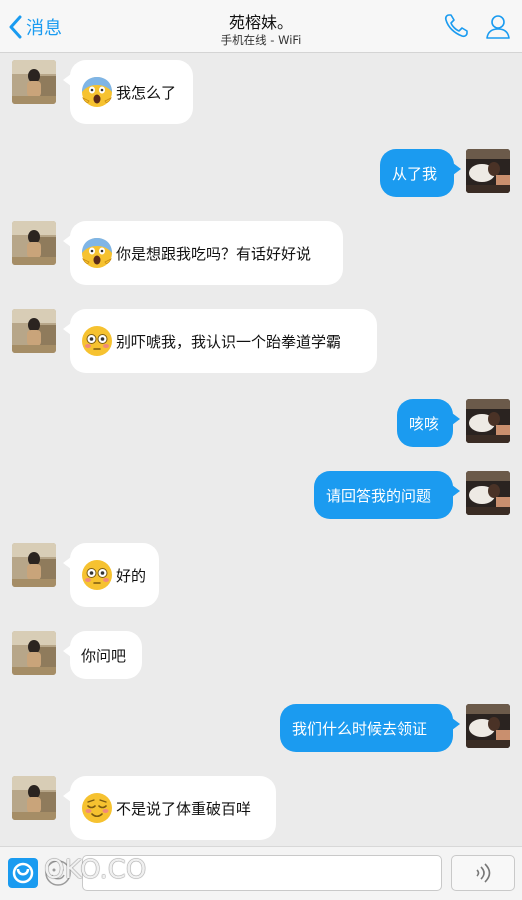 The height and width of the screenshot is (900, 522). Describe the element at coordinates (97, 808) in the screenshot. I see `relieved-face-icon` at that location.